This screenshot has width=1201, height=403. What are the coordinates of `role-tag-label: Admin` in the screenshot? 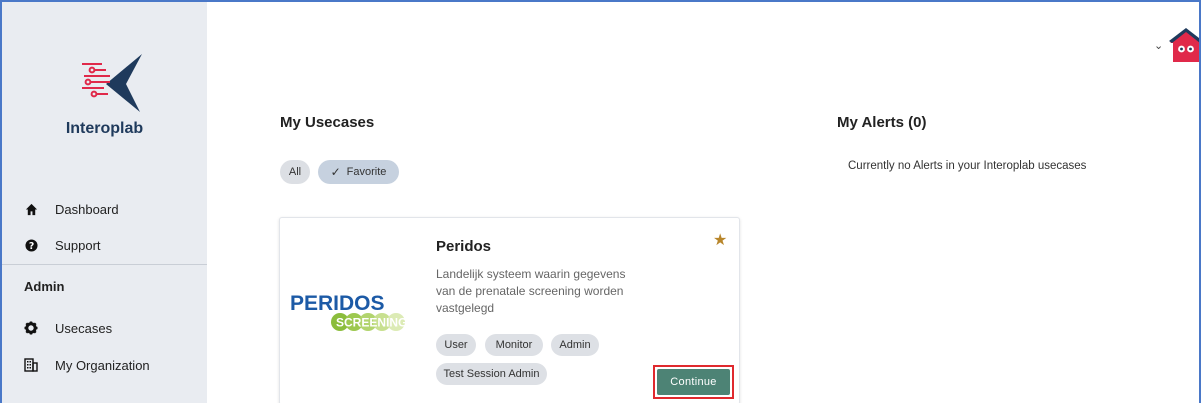 It's located at (575, 345).